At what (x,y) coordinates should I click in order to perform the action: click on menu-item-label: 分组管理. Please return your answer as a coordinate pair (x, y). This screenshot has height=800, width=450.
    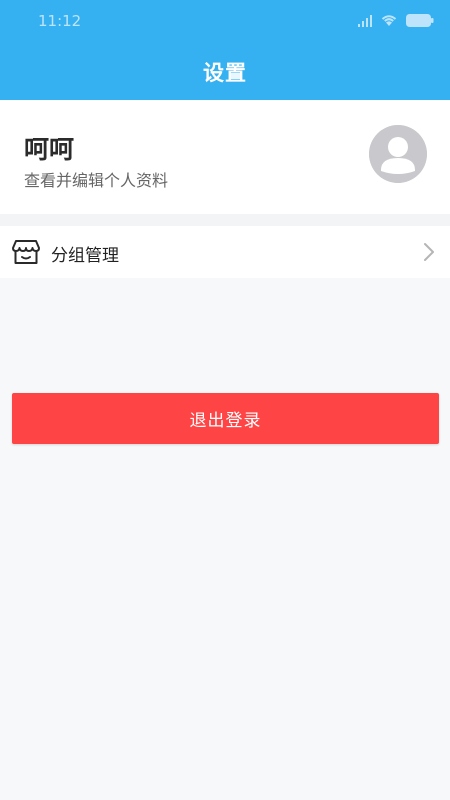
    Looking at the image, I should click on (85, 256).